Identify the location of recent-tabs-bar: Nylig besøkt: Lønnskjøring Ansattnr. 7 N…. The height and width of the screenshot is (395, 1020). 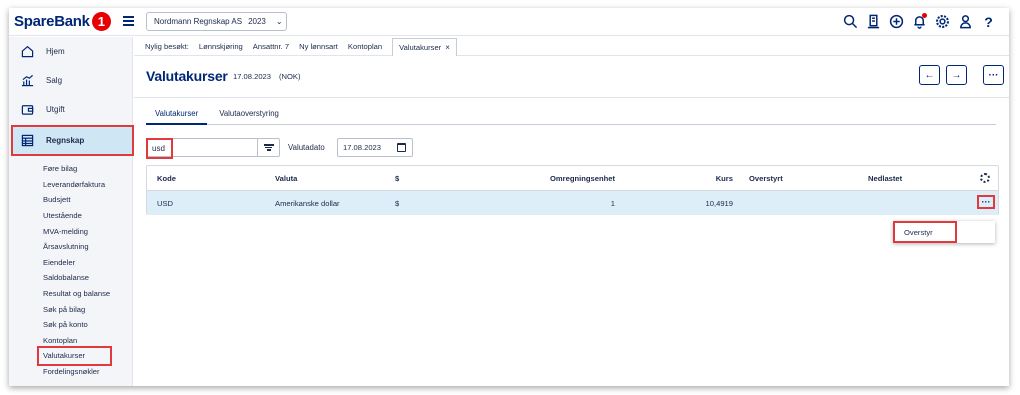
(571, 46).